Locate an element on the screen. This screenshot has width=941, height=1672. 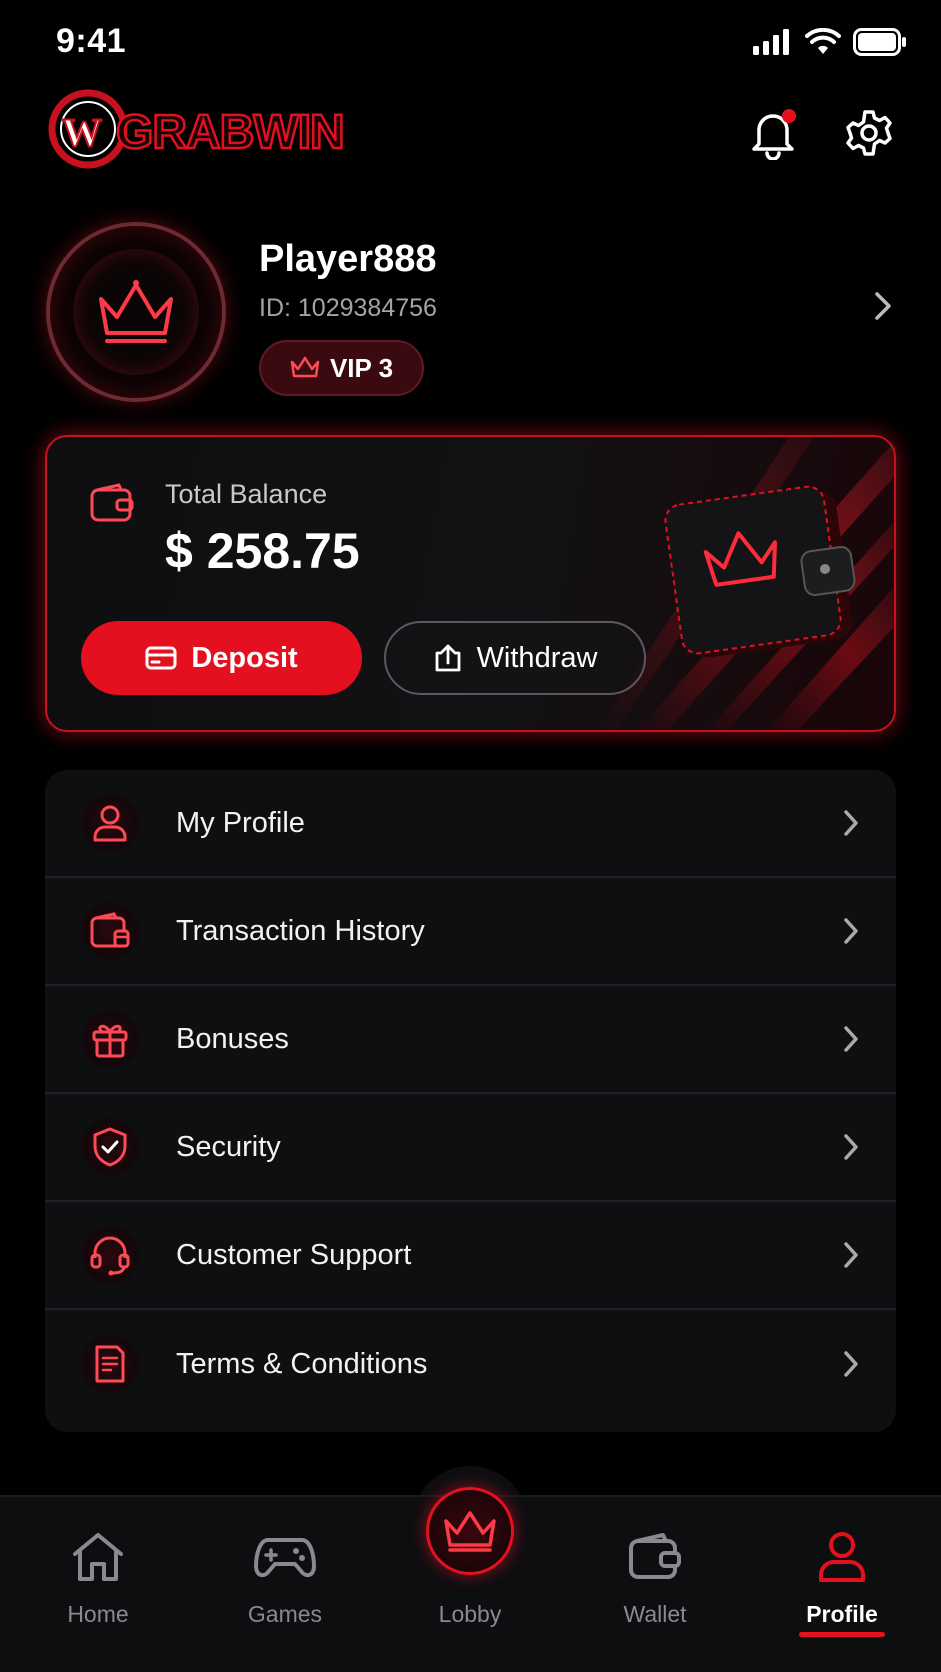
nav-games: Games is located at coordinates (285, 1584).